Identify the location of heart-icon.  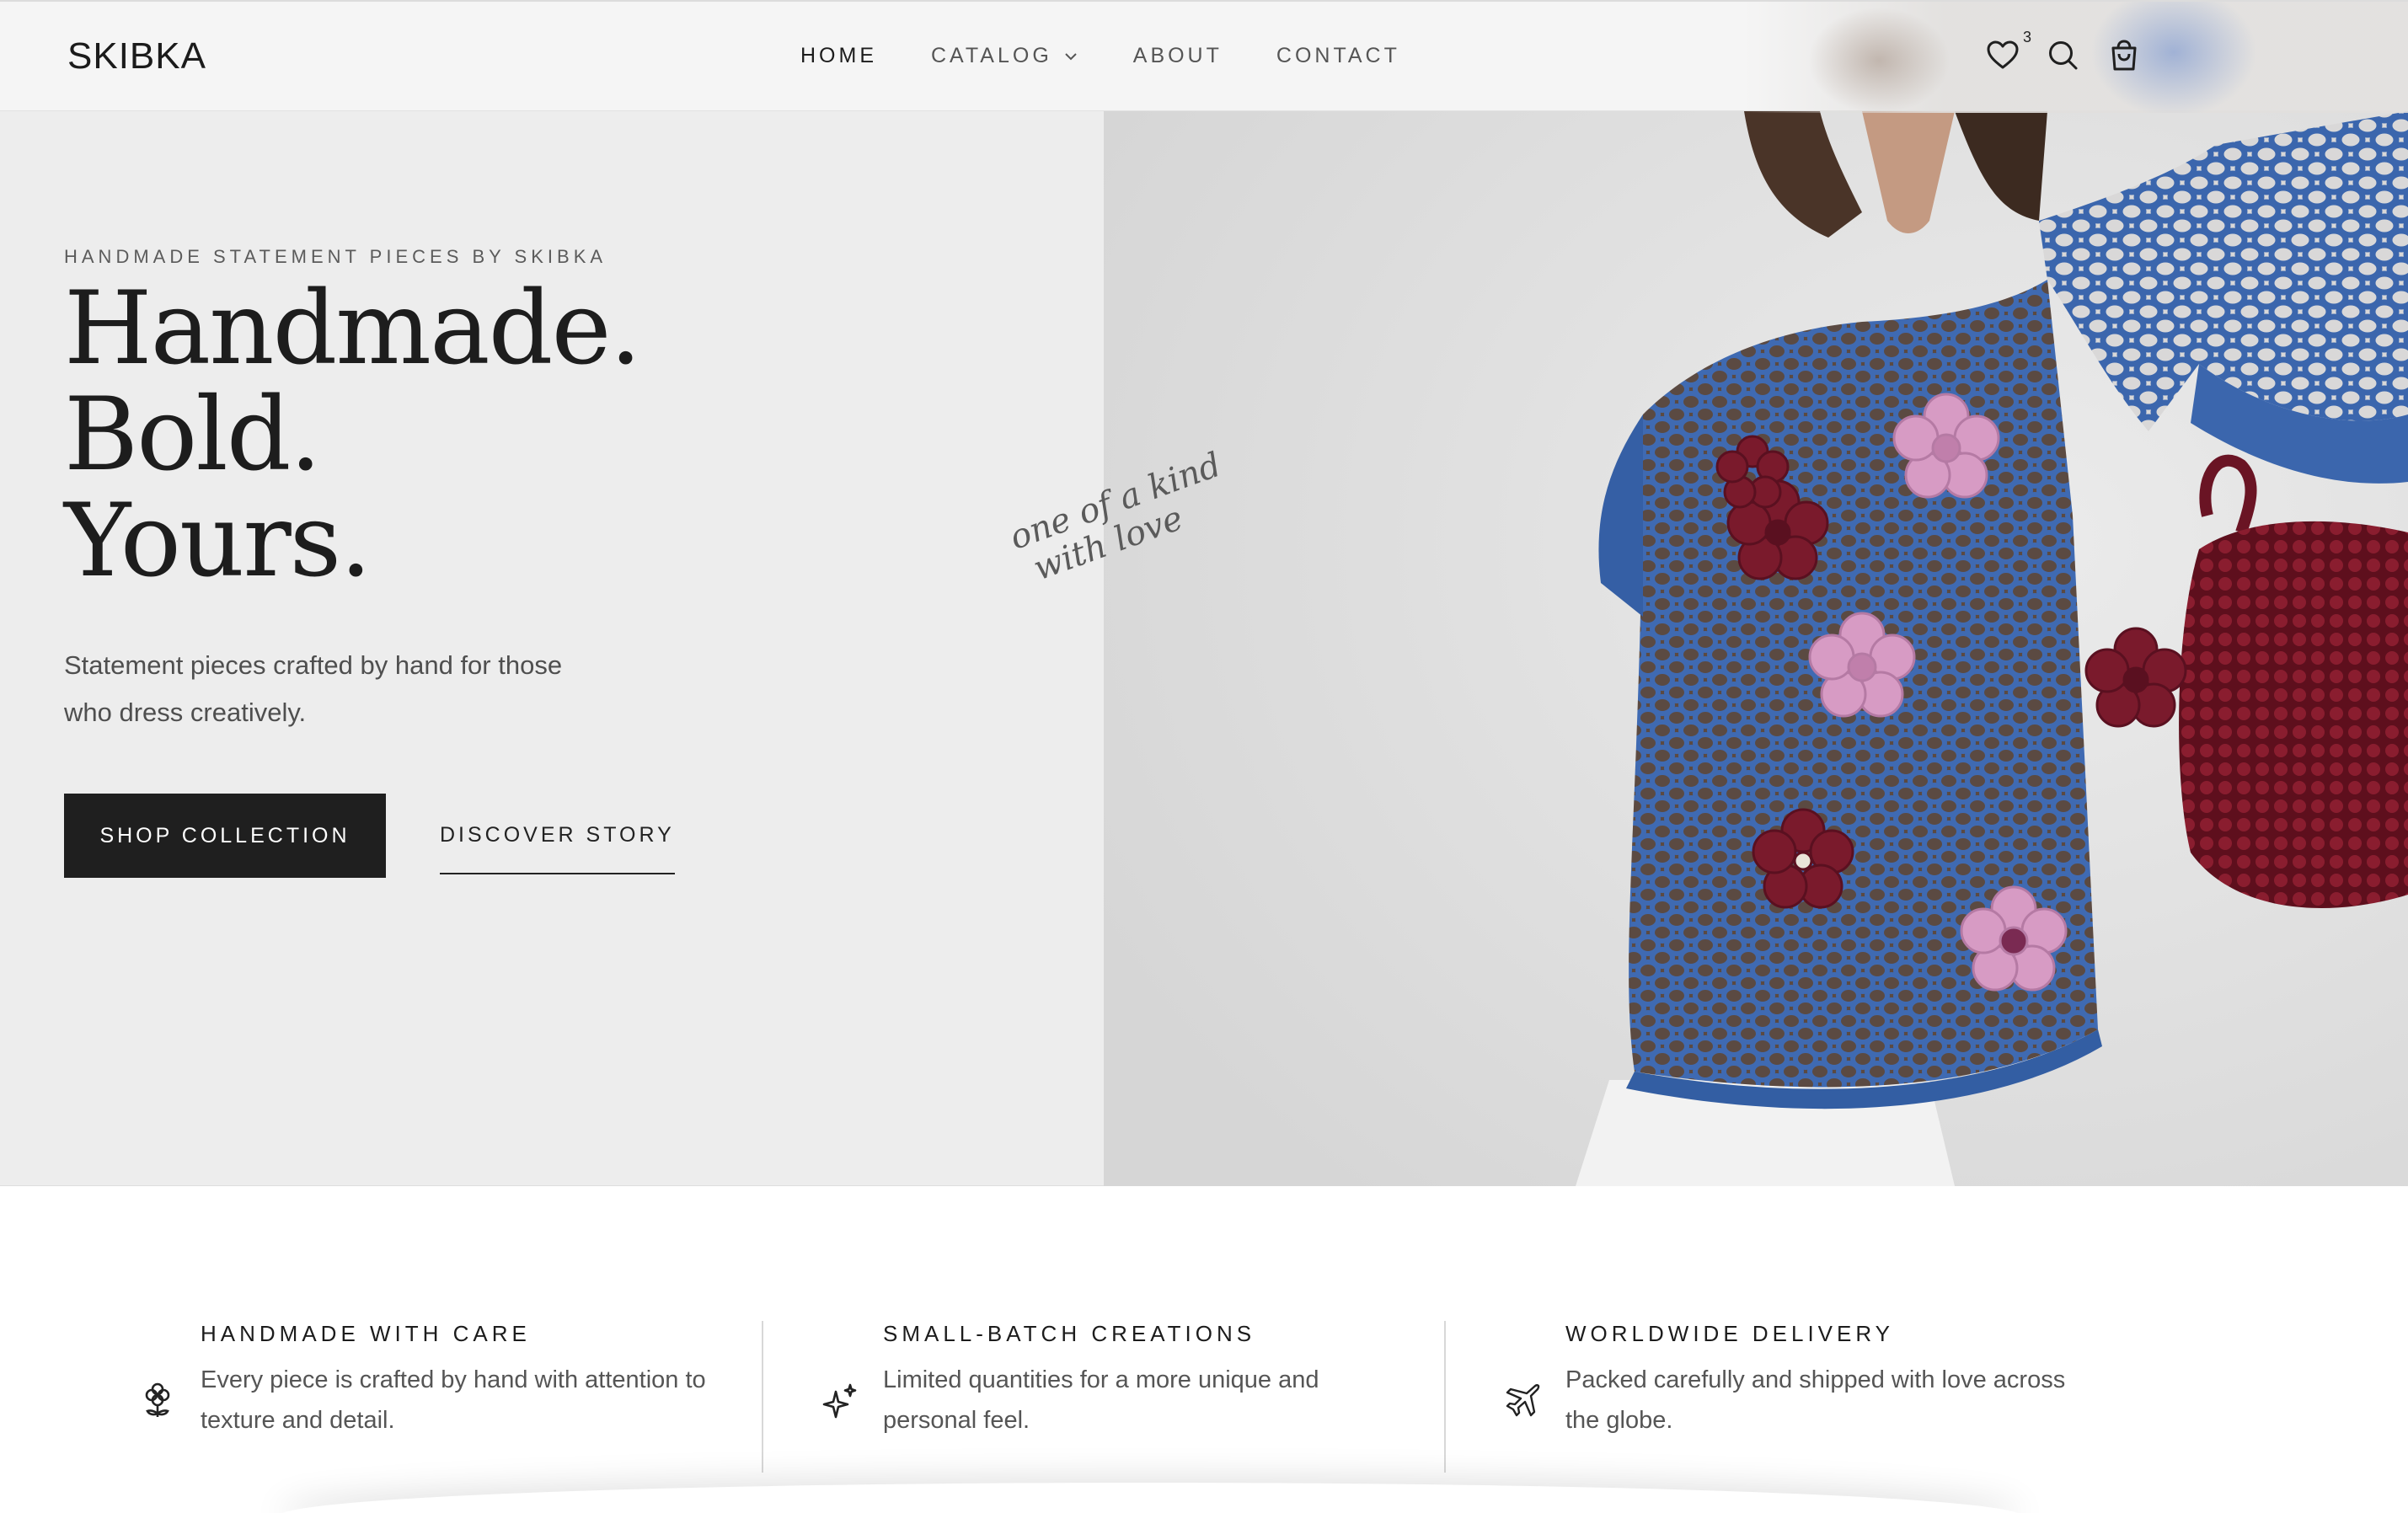
(2003, 54).